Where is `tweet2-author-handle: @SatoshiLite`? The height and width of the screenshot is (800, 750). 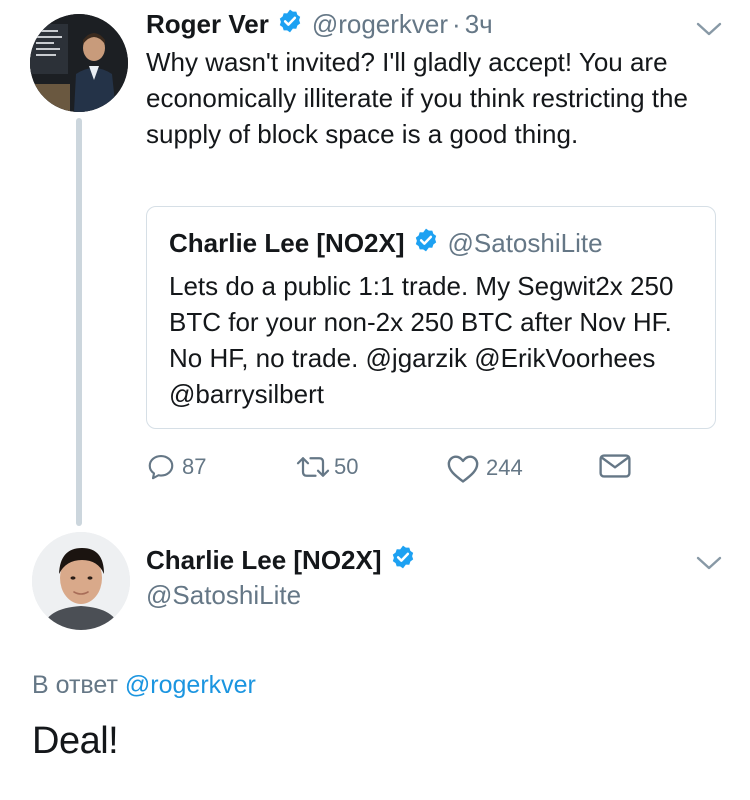
tweet2-author-handle: @SatoshiLite is located at coordinates (223, 595).